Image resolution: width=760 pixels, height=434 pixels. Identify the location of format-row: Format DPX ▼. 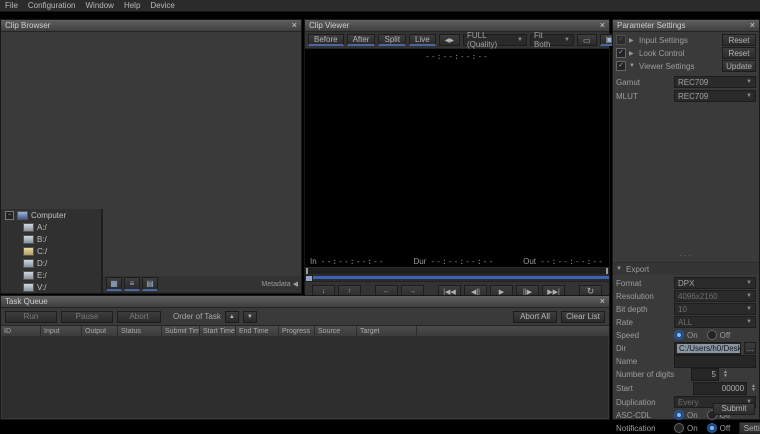
(686, 283).